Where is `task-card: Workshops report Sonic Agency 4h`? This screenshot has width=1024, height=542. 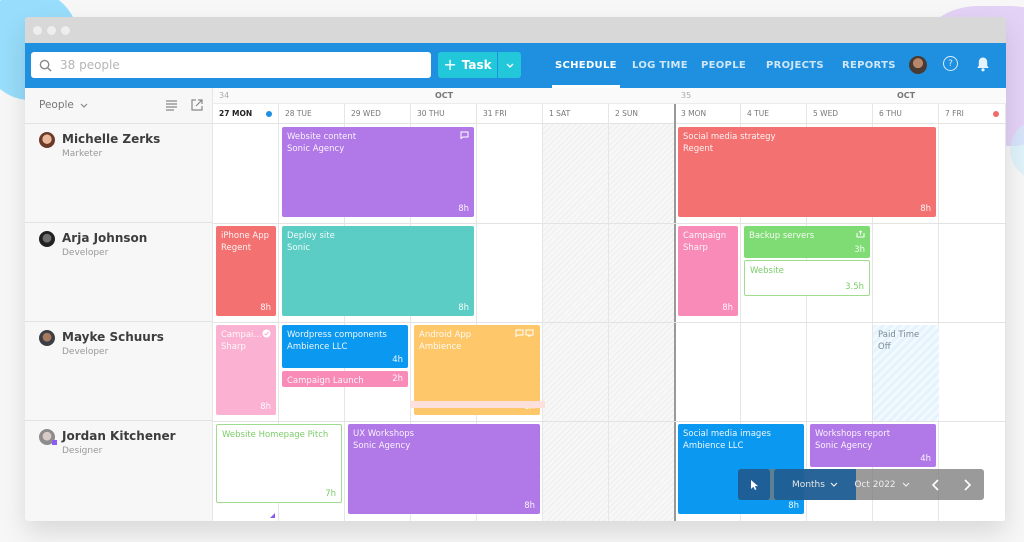 task-card: Workshops report Sonic Agency 4h is located at coordinates (873, 445).